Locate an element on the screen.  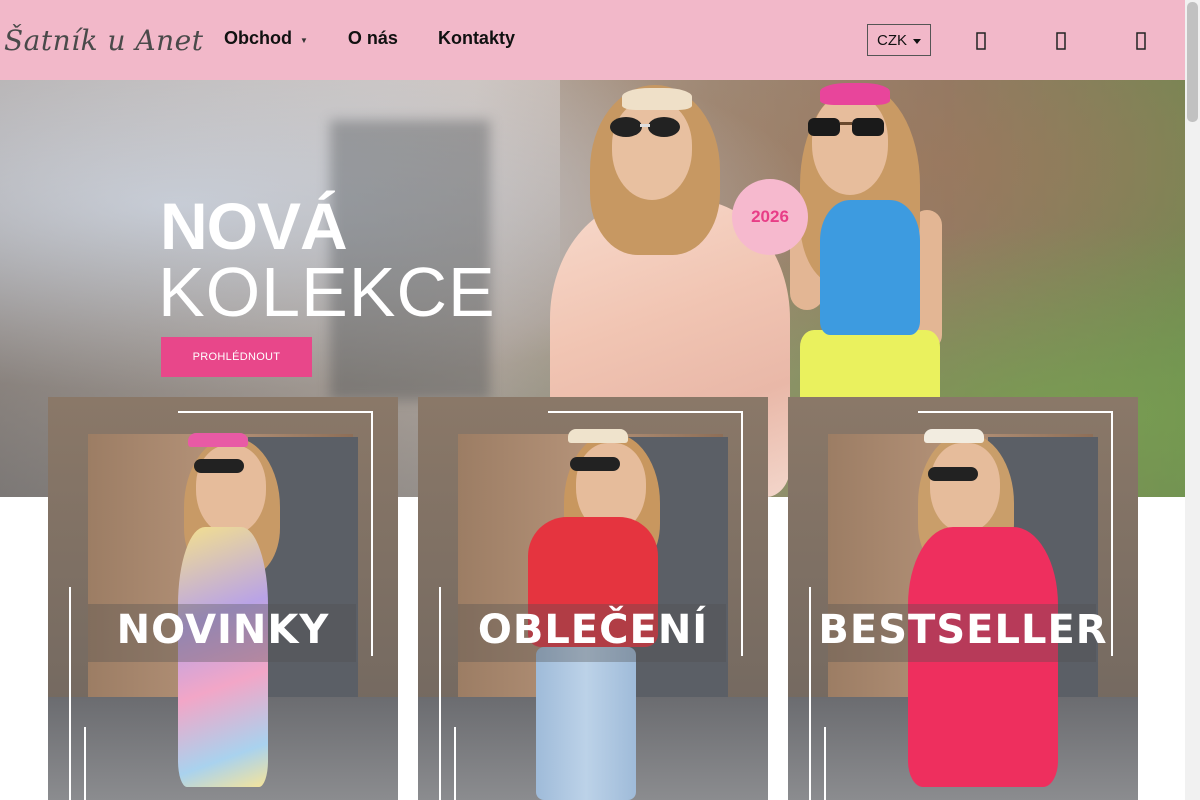
hero-model-left-face is located at coordinates (652, 150).